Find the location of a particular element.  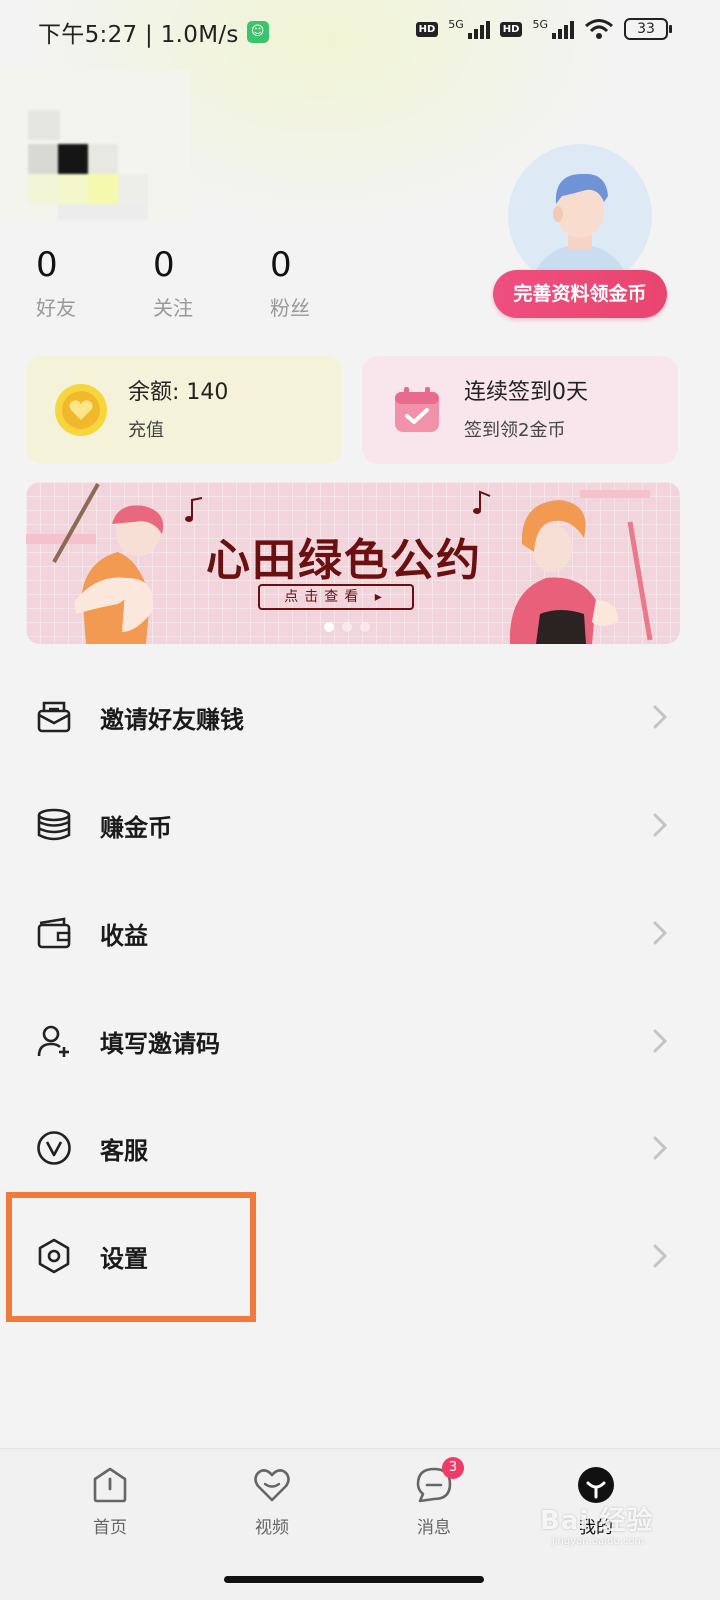

network-type-label-2: 5G is located at coordinates (540, 24).